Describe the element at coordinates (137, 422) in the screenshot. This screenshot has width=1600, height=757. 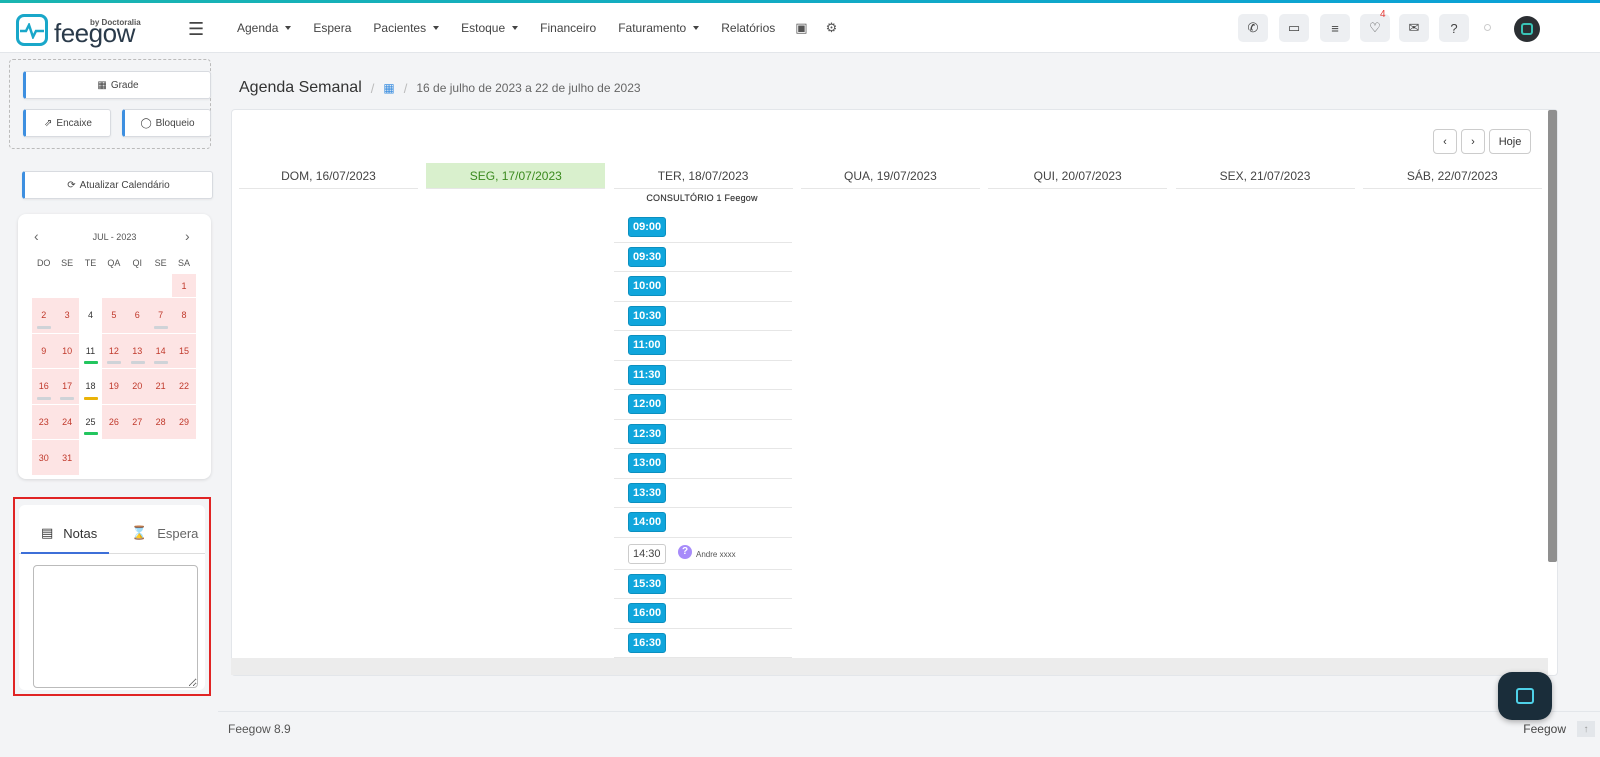
I see `calendar-day-27: 27` at that location.